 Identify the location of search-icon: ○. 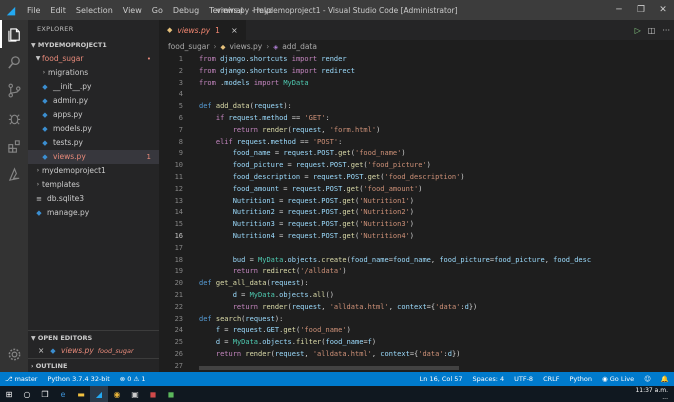
(27, 394).